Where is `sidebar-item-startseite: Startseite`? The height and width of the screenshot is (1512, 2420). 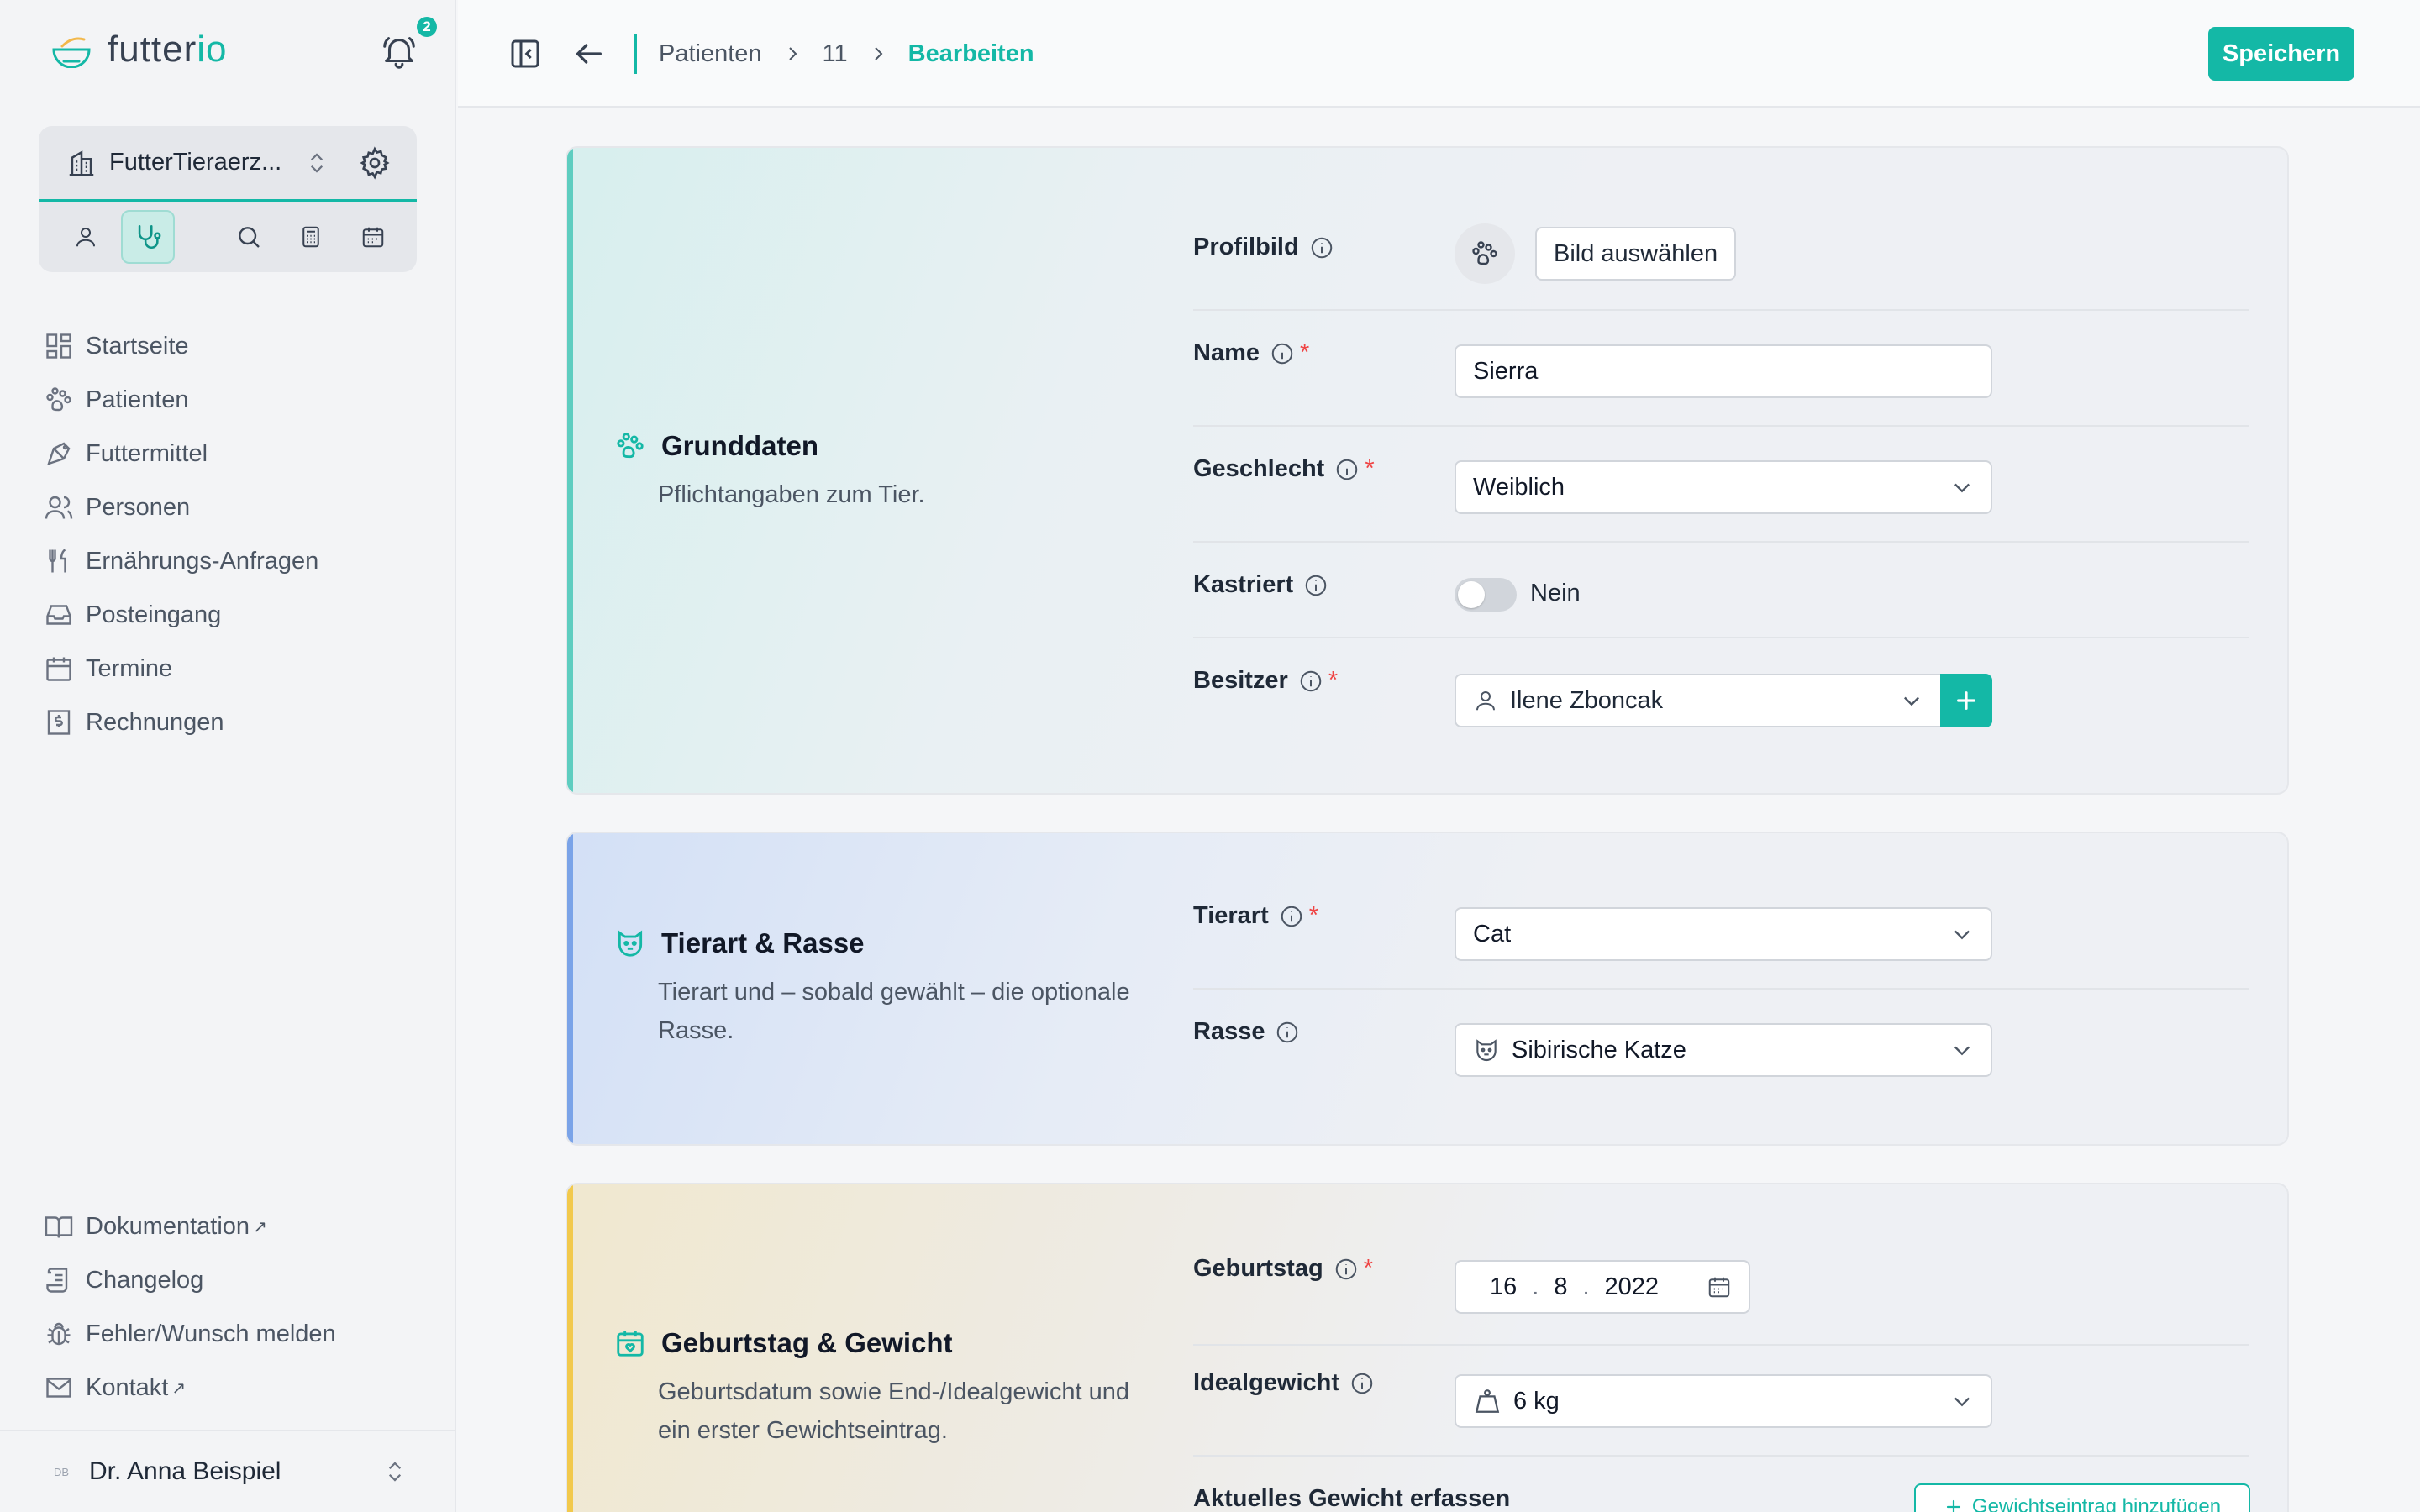
sidebar-item-startseite: Startseite is located at coordinates (181, 346).